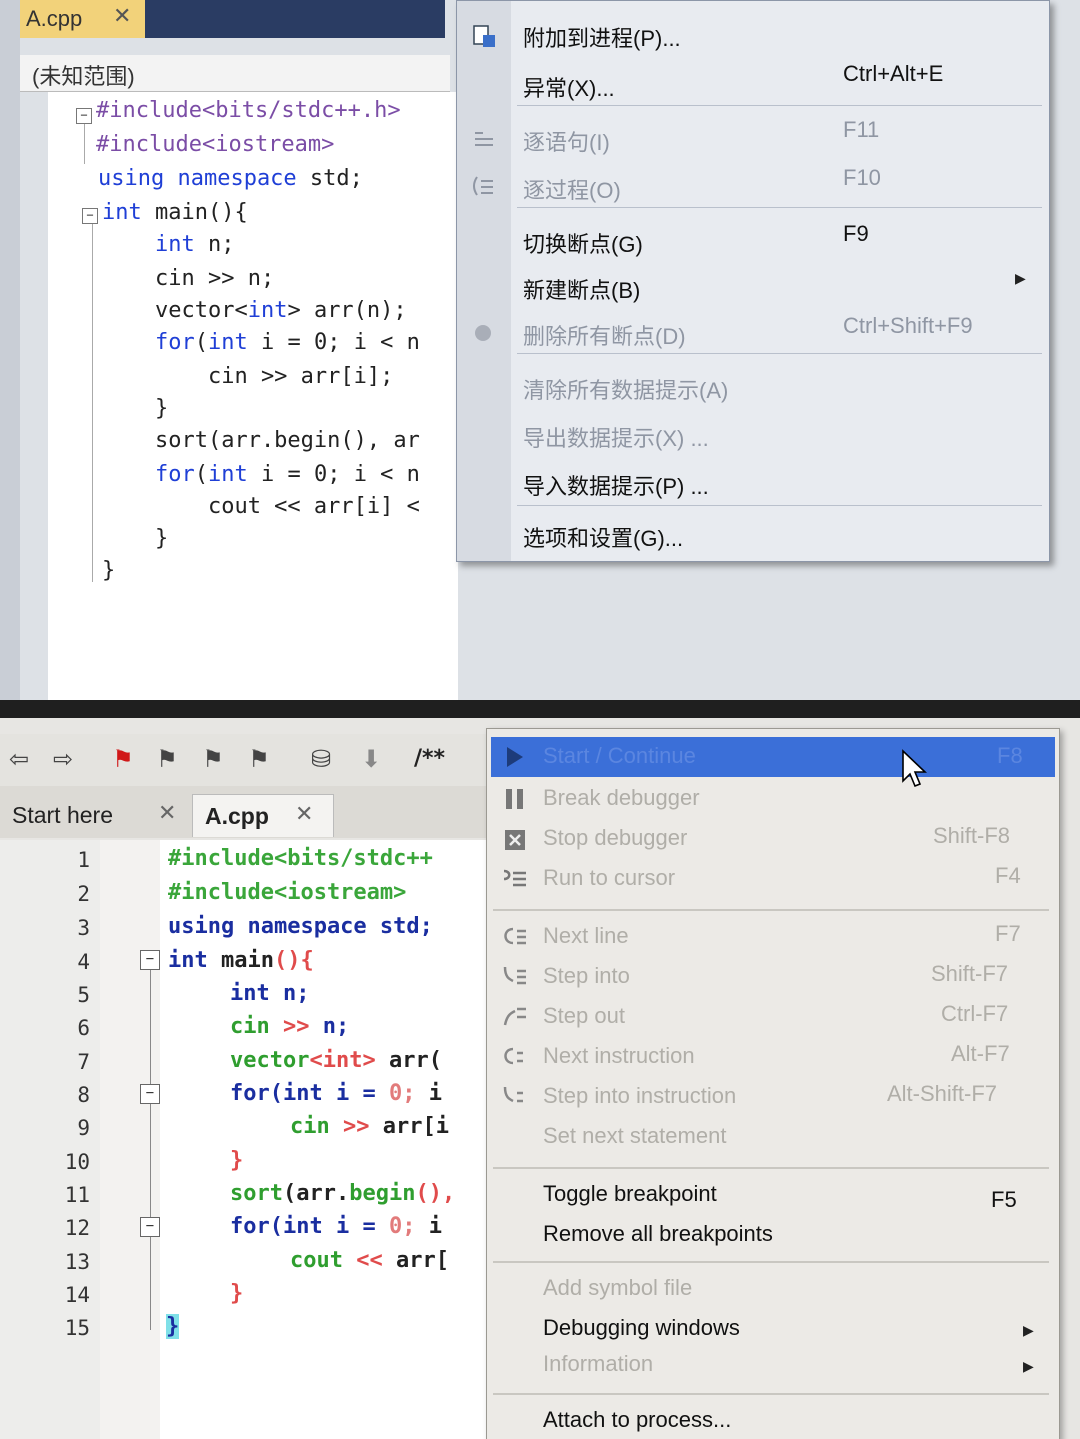  What do you see at coordinates (175, 212) in the screenshot?
I see `code-line: int main(){` at bounding box center [175, 212].